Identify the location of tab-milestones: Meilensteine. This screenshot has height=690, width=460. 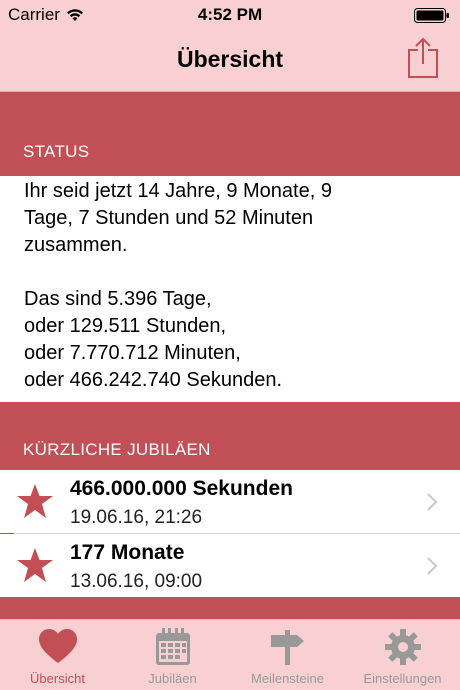
(287, 655).